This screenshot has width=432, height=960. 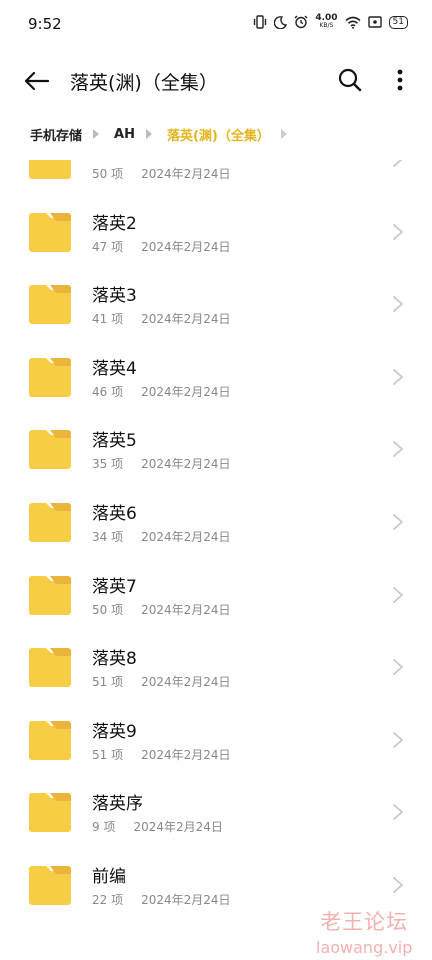 What do you see at coordinates (216, 596) in the screenshot?
I see `folder-row: 落英7 50 项 2024年2月24日` at bounding box center [216, 596].